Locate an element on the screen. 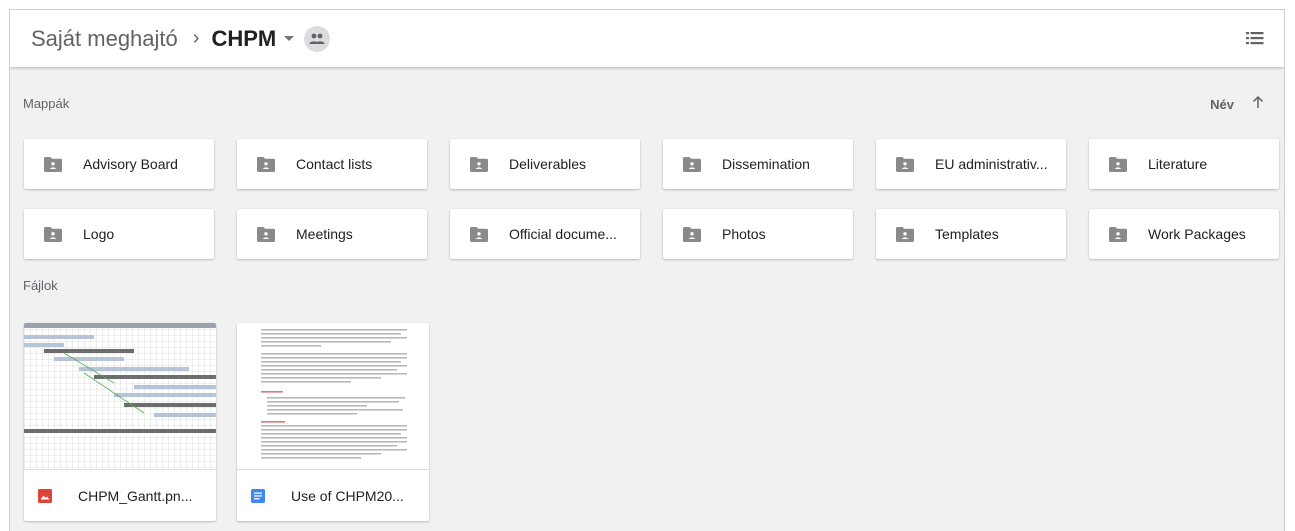 The width and height of the screenshot is (1295, 531). folder-item: Work Packages is located at coordinates (1184, 234).